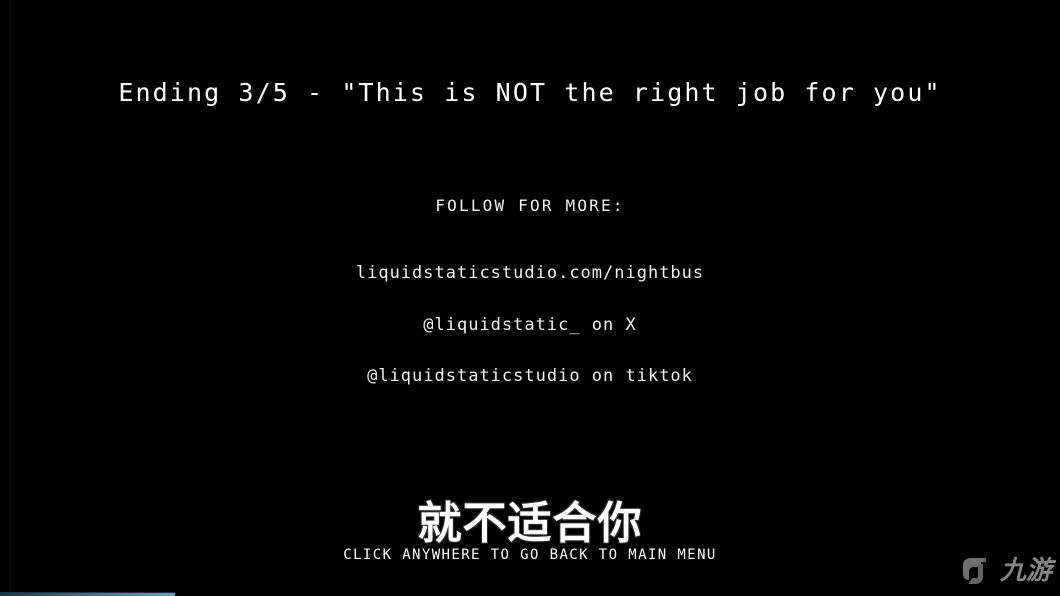 Image resolution: width=1060 pixels, height=596 pixels. What do you see at coordinates (530, 376) in the screenshot?
I see `link-tiktok-handle: @liquidstaticstudio on tiktok` at bounding box center [530, 376].